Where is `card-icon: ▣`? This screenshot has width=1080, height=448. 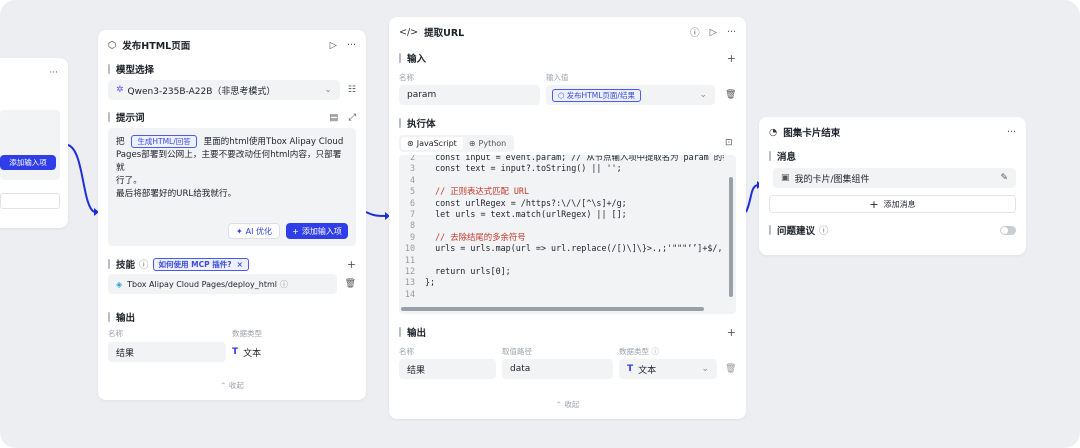
card-icon: ▣ is located at coordinates (785, 178).